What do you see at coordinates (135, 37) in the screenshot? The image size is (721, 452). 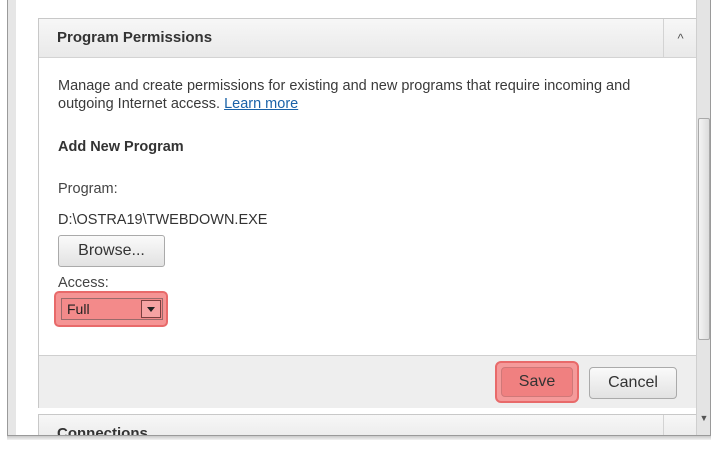 I see `panel-title: Program Permissions` at bounding box center [135, 37].